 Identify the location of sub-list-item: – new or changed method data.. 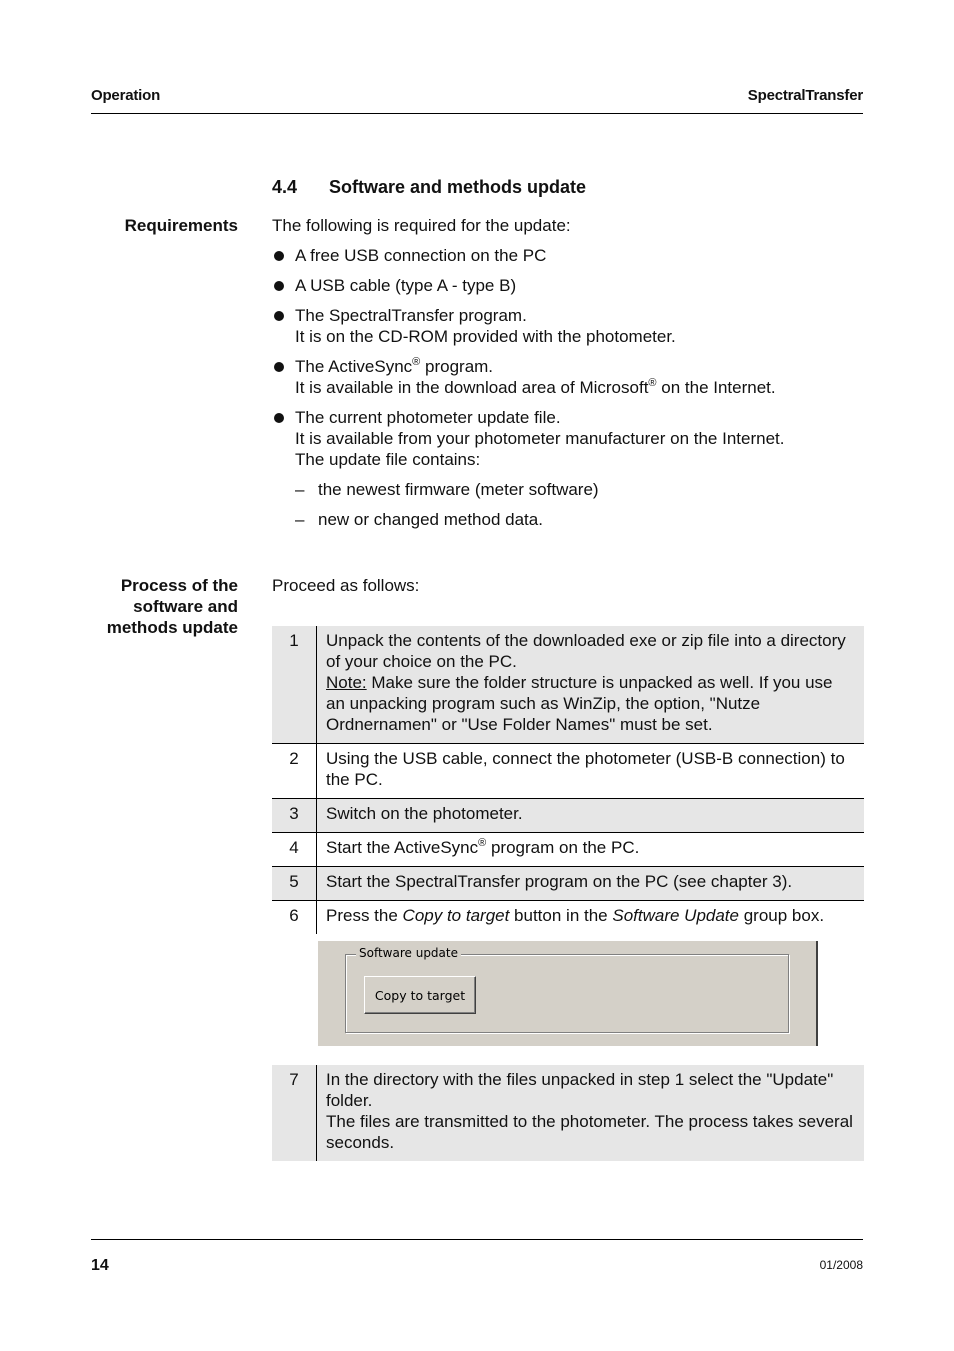
(419, 519).